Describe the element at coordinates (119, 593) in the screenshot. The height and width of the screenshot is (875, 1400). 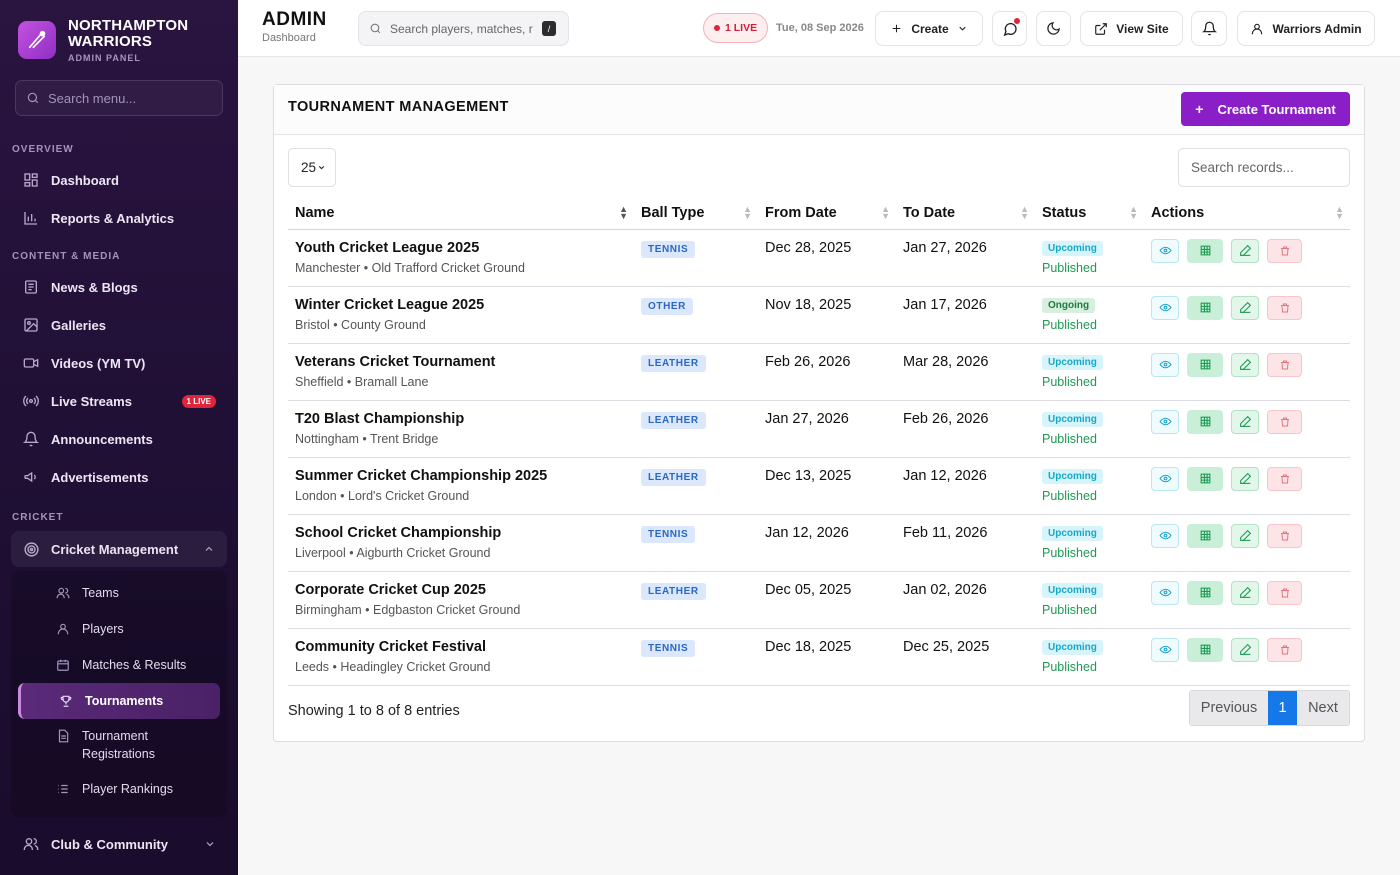
I see `sidebar-item-teams: Teams` at that location.